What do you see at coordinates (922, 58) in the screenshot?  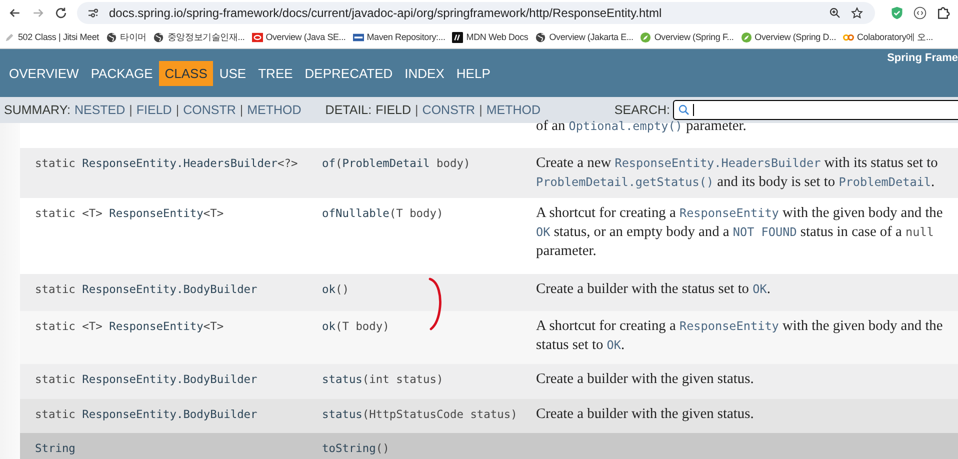 I see `header-title: Spring Frame` at bounding box center [922, 58].